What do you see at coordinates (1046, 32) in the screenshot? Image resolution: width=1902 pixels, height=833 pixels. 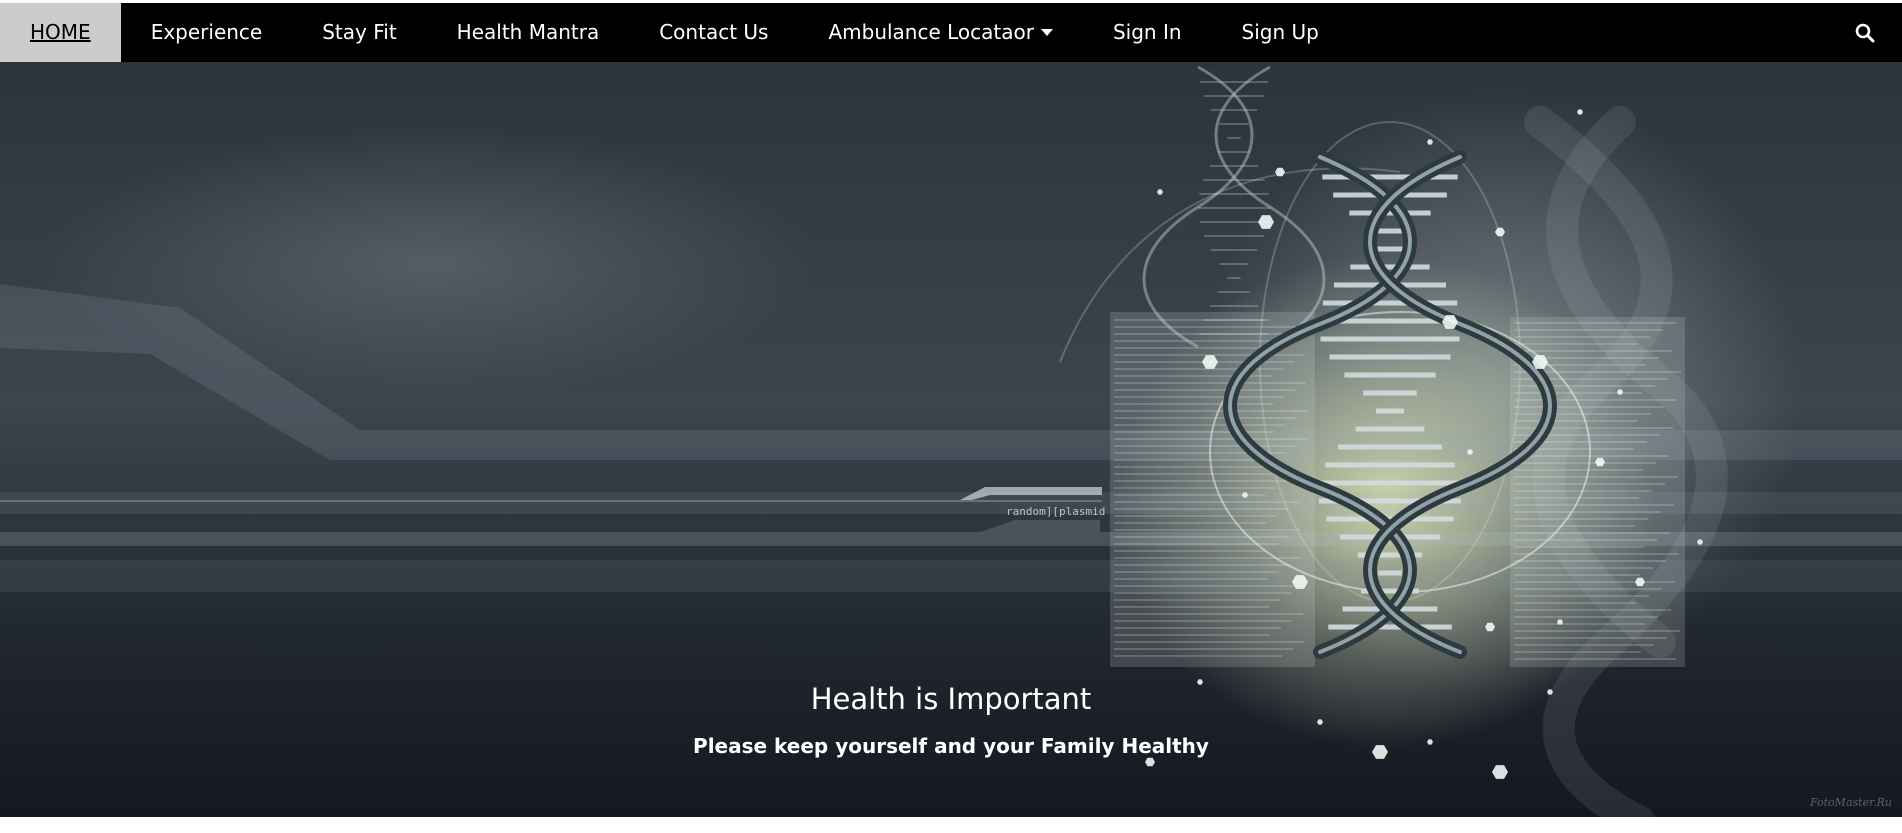 I see `caret-down-icon` at bounding box center [1046, 32].